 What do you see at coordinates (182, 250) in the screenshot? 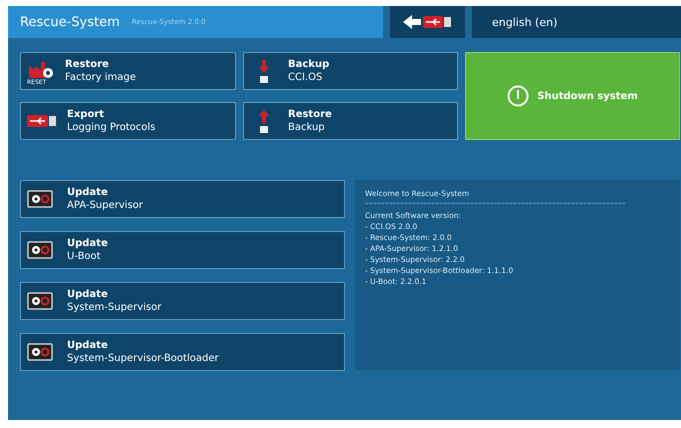
I see `update-button: Update U-Boot` at bounding box center [182, 250].